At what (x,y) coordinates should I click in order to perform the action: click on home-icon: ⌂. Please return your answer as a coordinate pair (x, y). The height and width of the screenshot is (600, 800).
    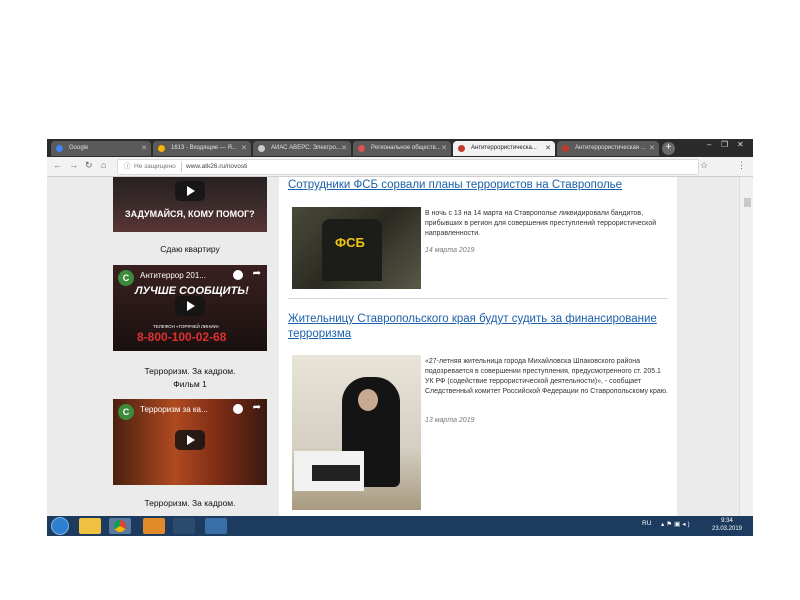
    Looking at the image, I should click on (103, 165).